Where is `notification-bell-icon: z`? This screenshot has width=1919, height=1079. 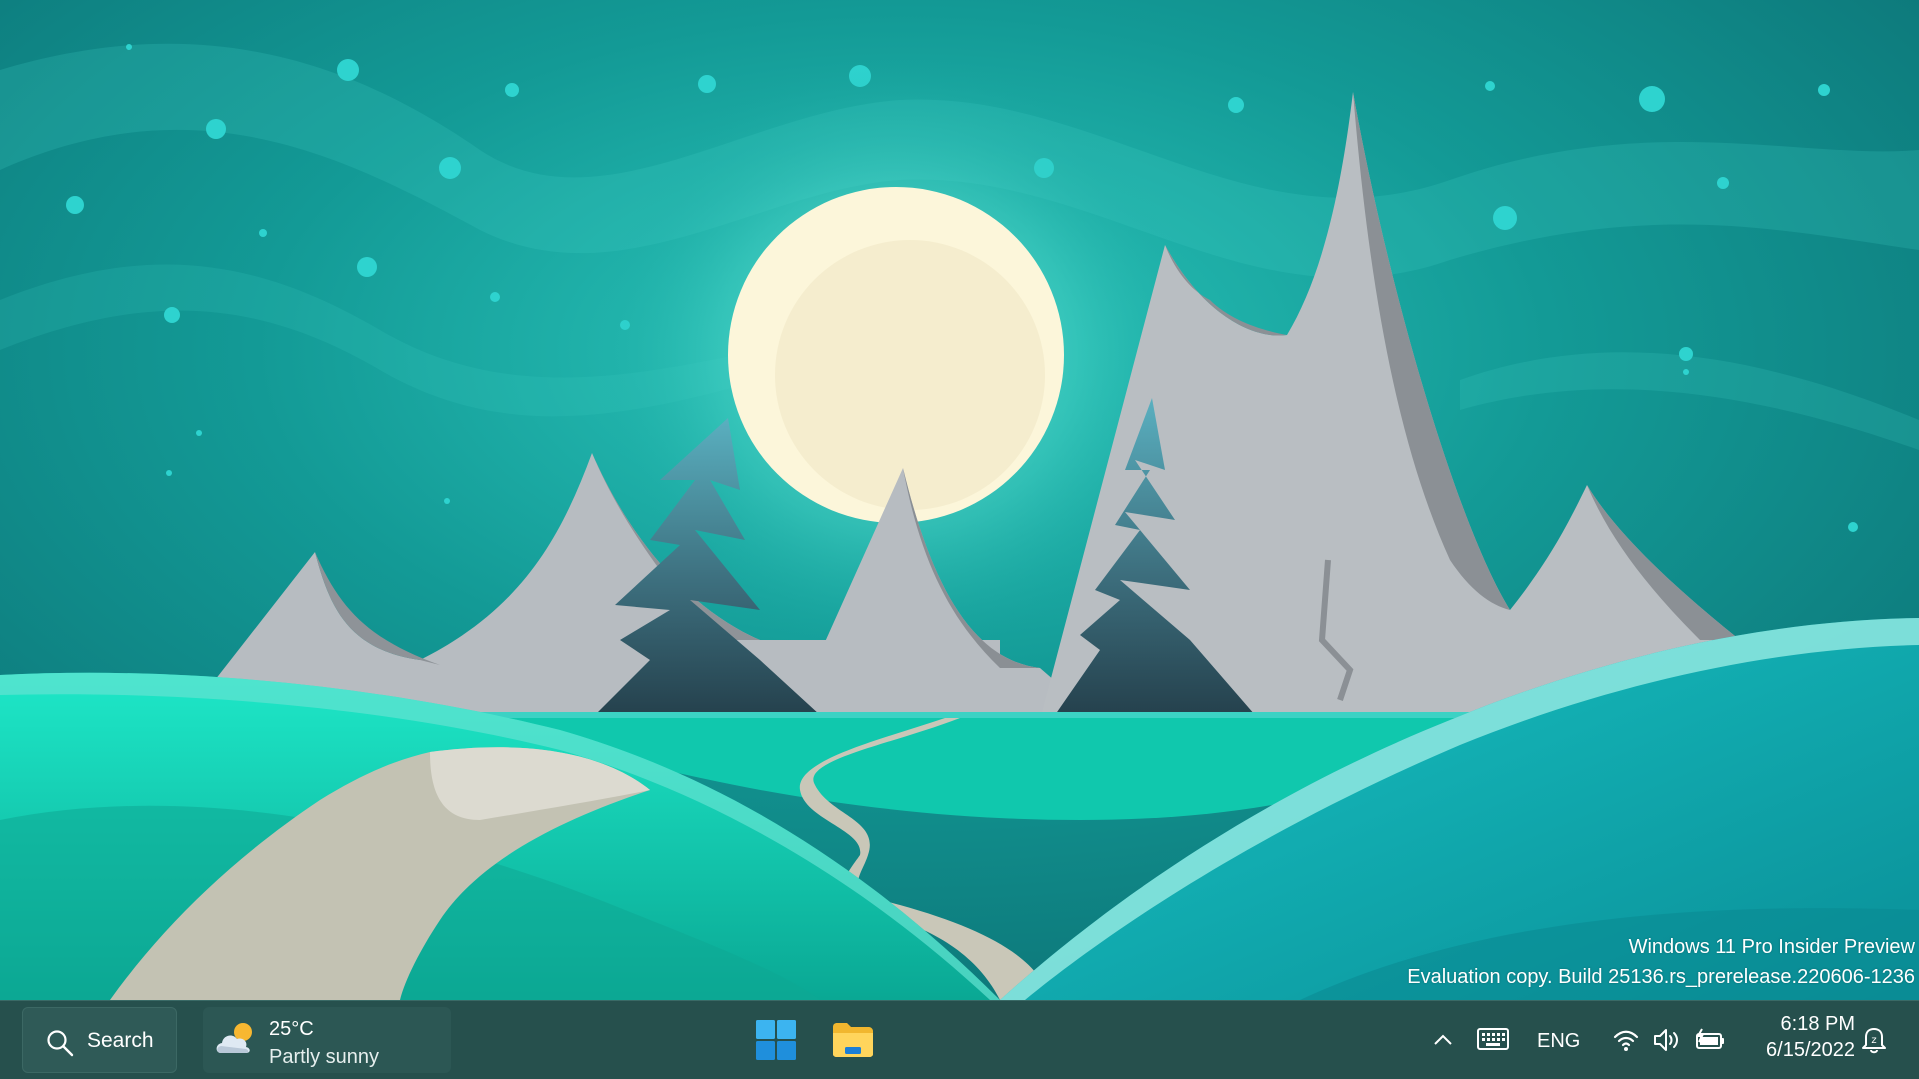 notification-bell-icon: z is located at coordinates (1874, 1040).